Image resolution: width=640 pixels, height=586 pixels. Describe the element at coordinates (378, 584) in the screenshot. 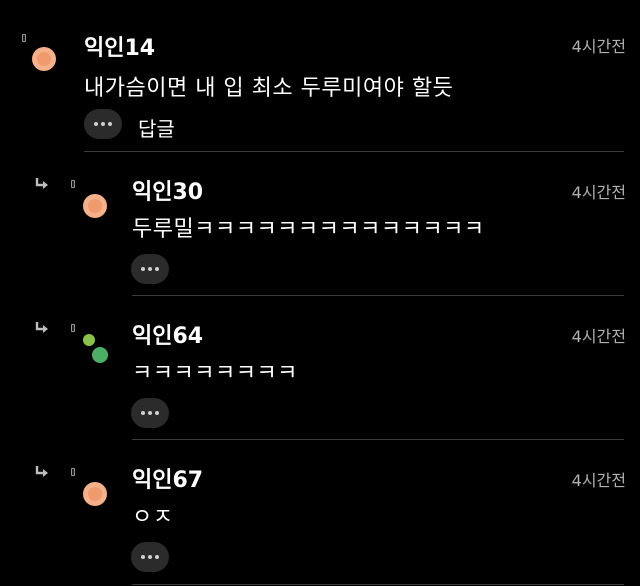

I see `divider` at that location.